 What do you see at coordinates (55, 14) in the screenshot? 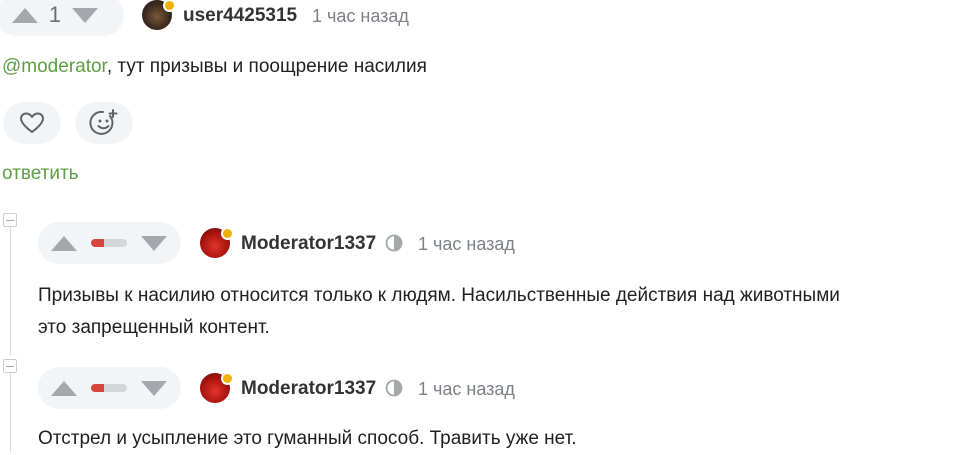
I see `comment-score: 1` at bounding box center [55, 14].